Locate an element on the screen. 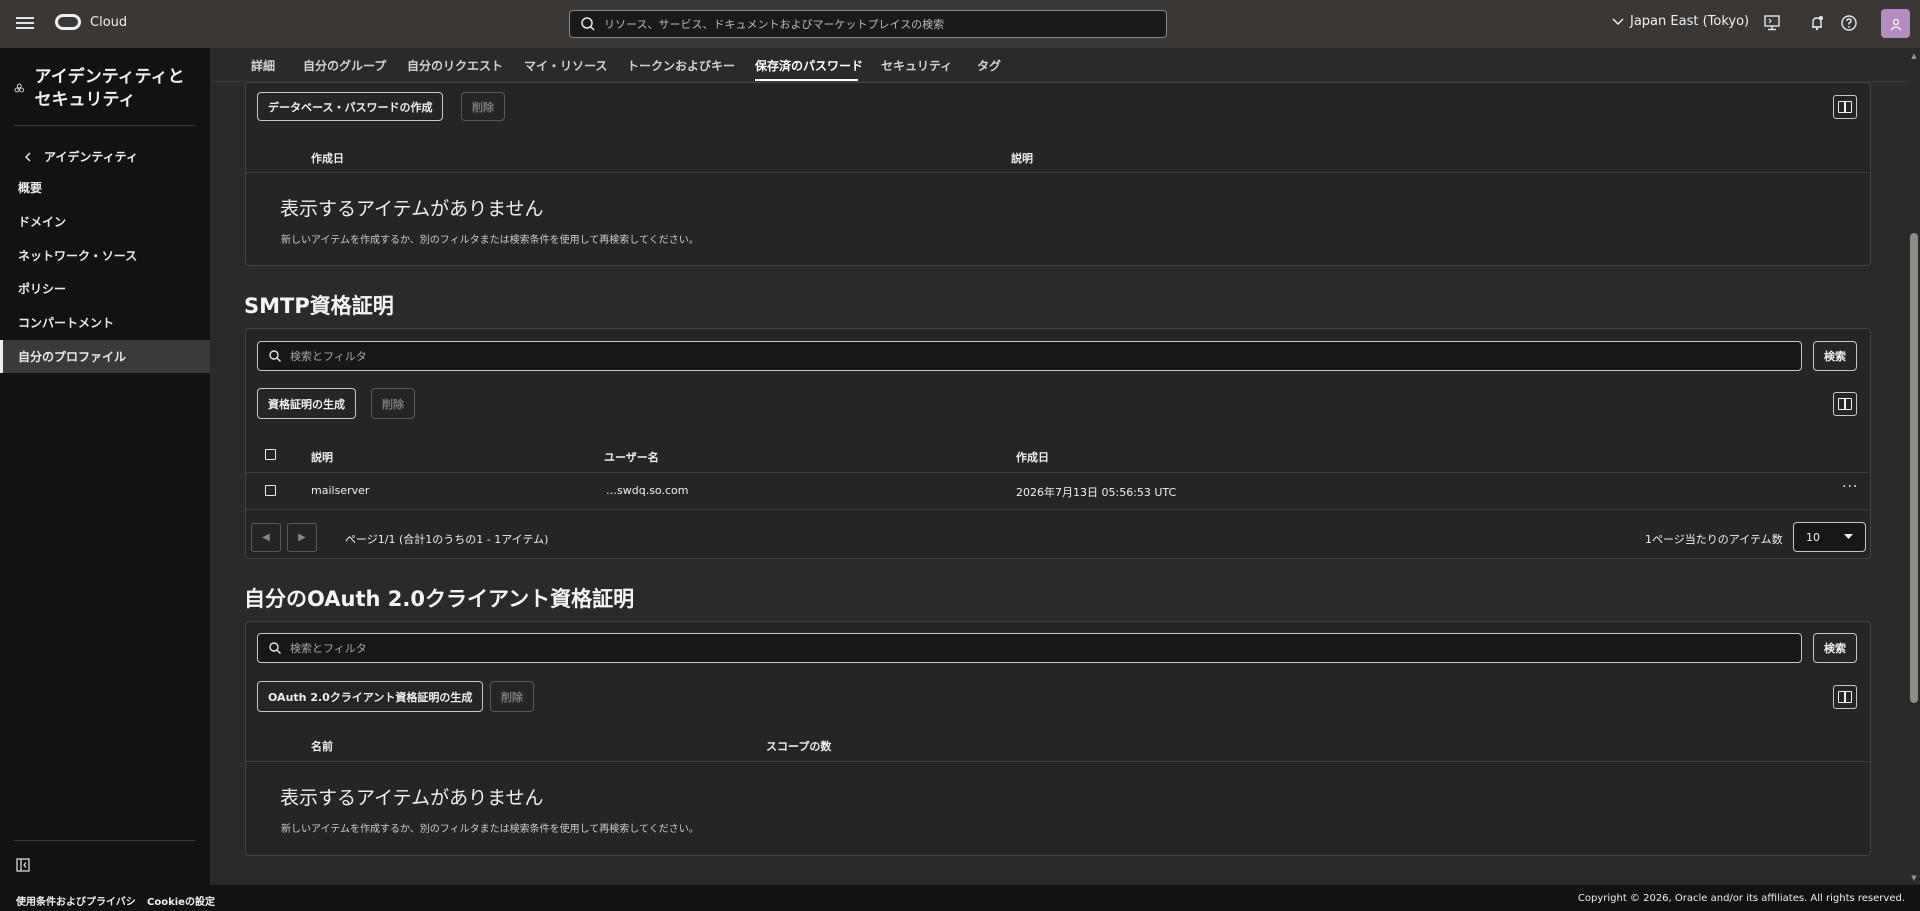 This screenshot has width=1920, height=911. bell-icon is located at coordinates (1817, 23).